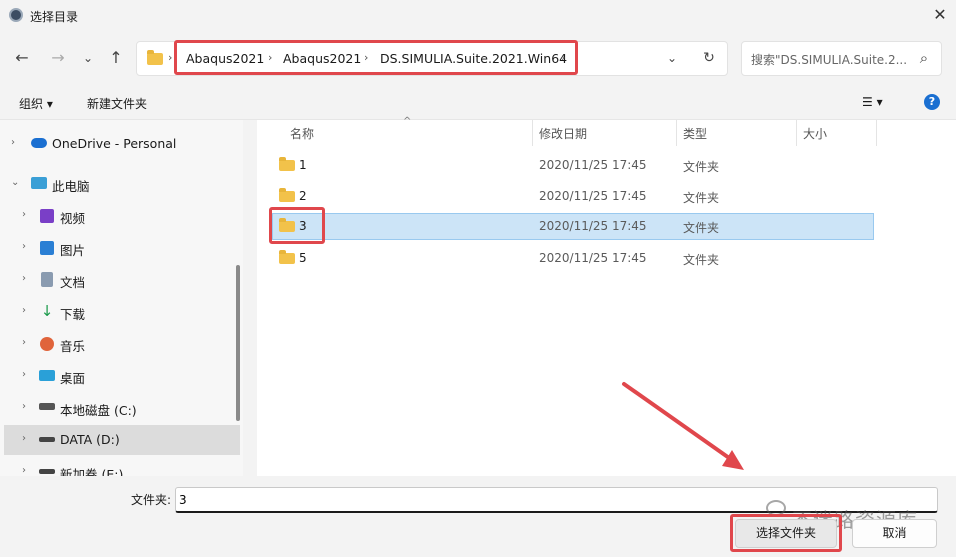 The width and height of the screenshot is (956, 557). I want to click on sort-ascending-icon: ^, so click(407, 121).